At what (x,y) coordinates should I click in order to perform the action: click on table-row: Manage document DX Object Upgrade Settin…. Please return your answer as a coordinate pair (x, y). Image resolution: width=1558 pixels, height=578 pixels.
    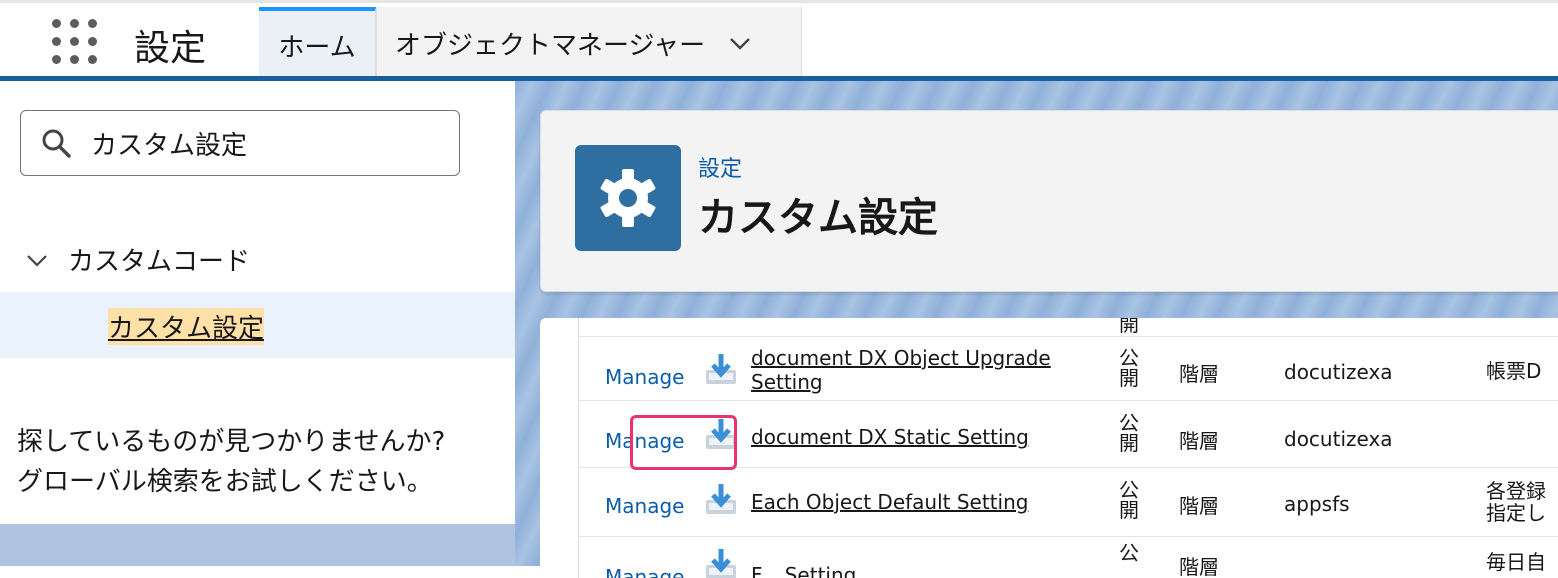
    Looking at the image, I should click on (1068, 368).